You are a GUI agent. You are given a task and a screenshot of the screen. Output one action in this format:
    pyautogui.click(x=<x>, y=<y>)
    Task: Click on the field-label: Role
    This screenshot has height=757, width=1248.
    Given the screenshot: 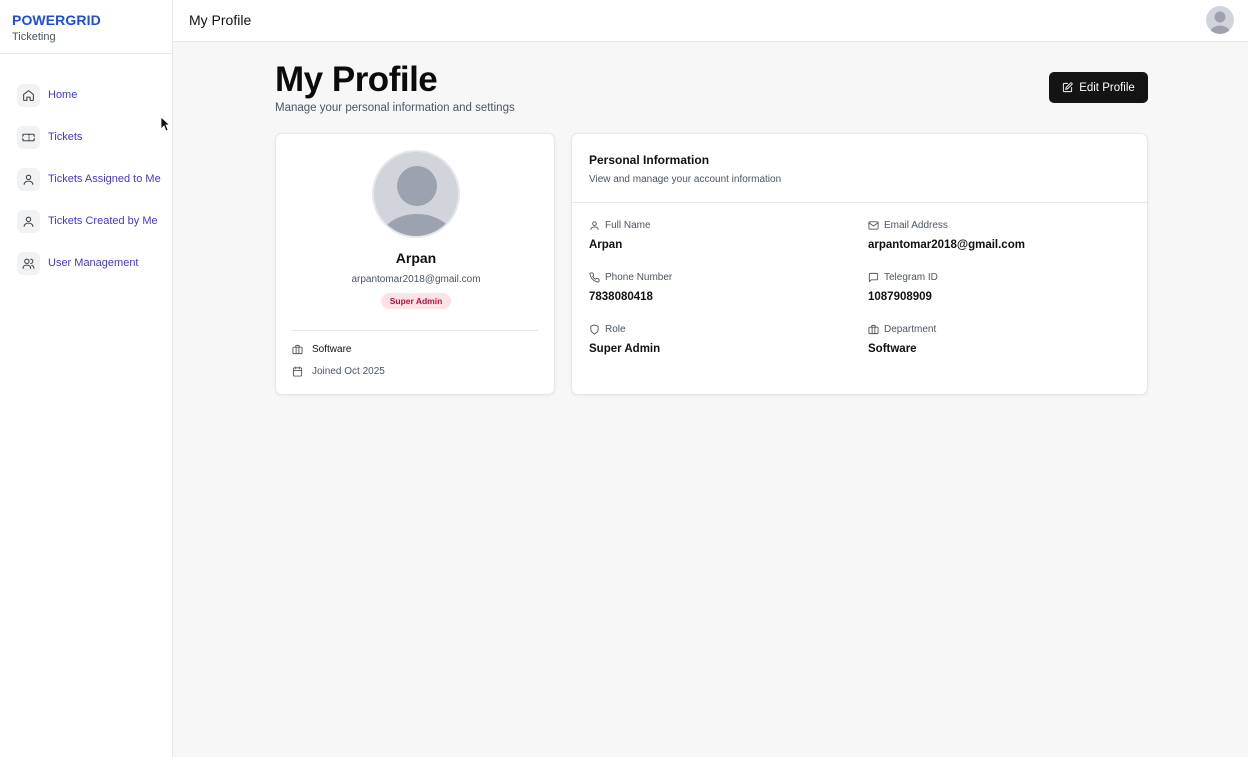 What is the action you would take?
    pyautogui.click(x=615, y=329)
    